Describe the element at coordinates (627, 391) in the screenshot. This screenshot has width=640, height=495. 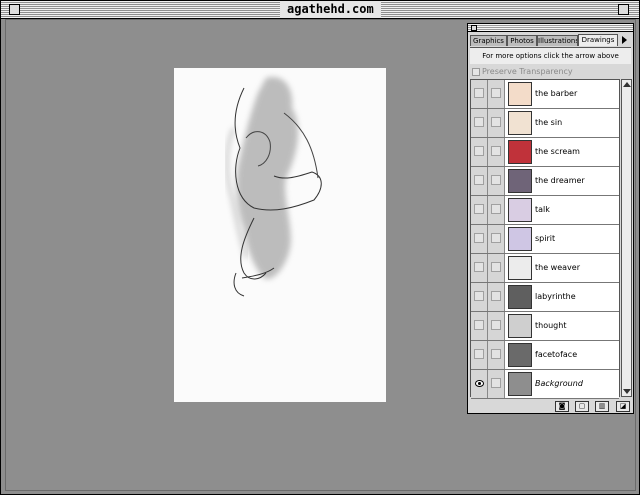
I see `scroll-down-icon` at that location.